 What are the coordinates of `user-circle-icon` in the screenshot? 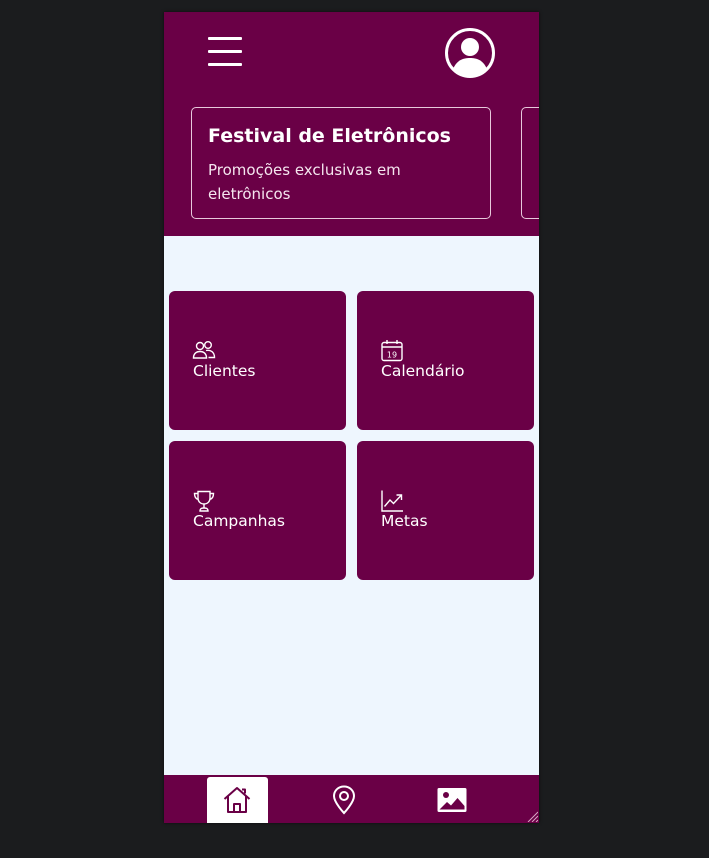 It's located at (470, 53).